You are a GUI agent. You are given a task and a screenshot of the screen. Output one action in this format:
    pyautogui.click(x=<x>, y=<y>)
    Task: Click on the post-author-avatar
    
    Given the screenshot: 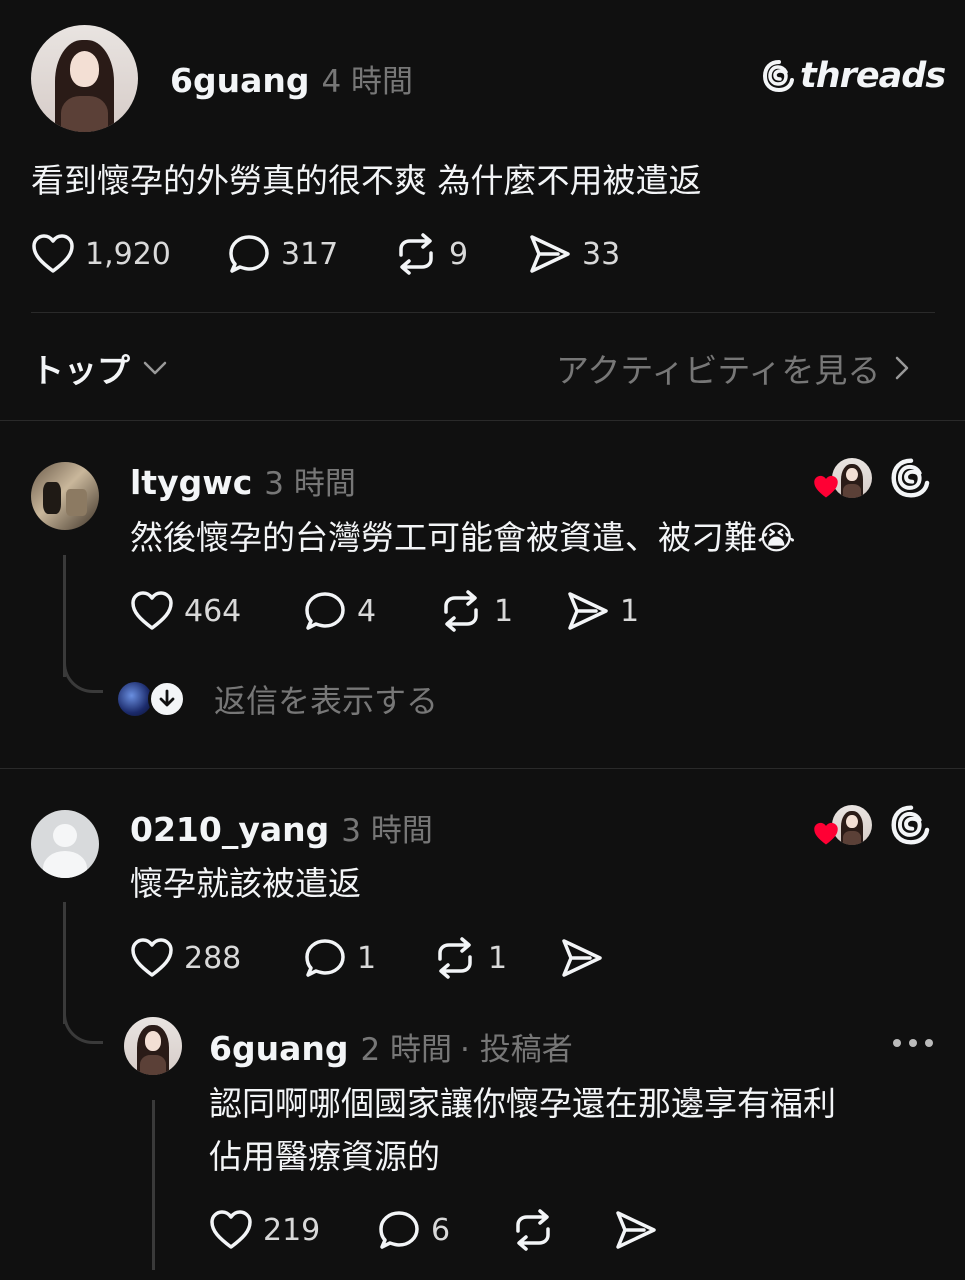 What is the action you would take?
    pyautogui.click(x=84, y=78)
    